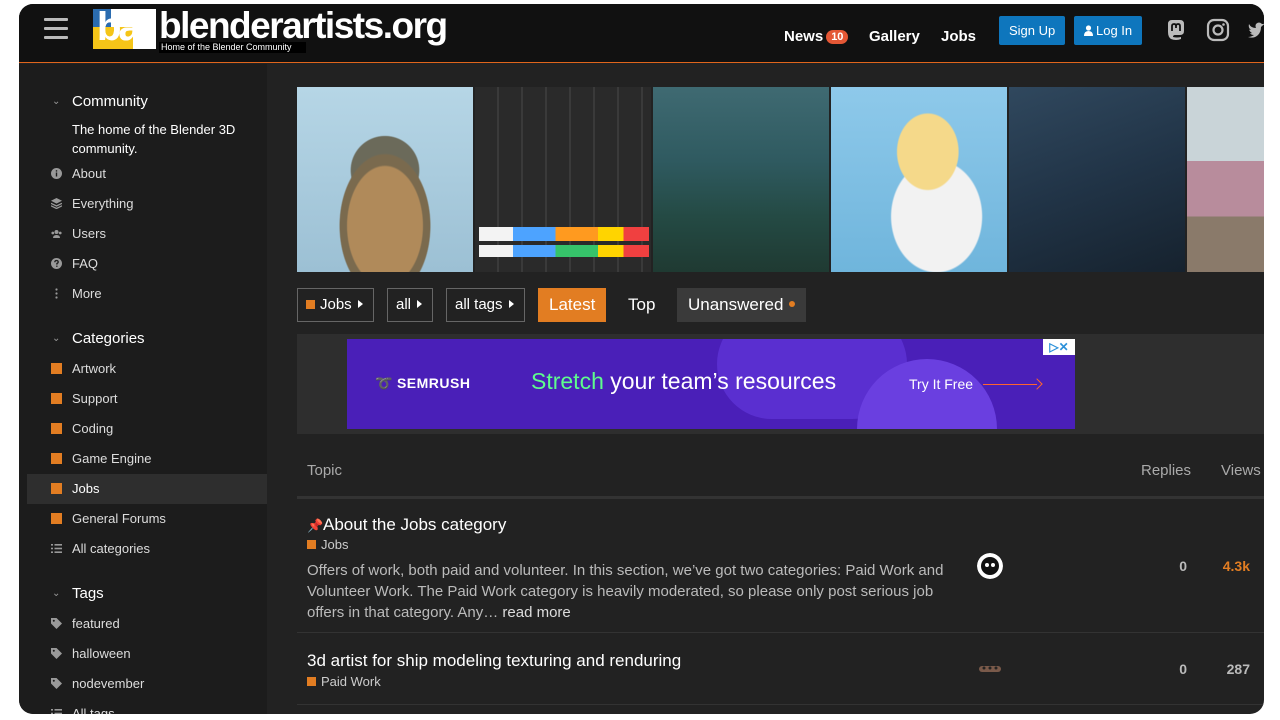  What do you see at coordinates (147, 204) in the screenshot?
I see `sidebar-item-everything: Everything` at bounding box center [147, 204].